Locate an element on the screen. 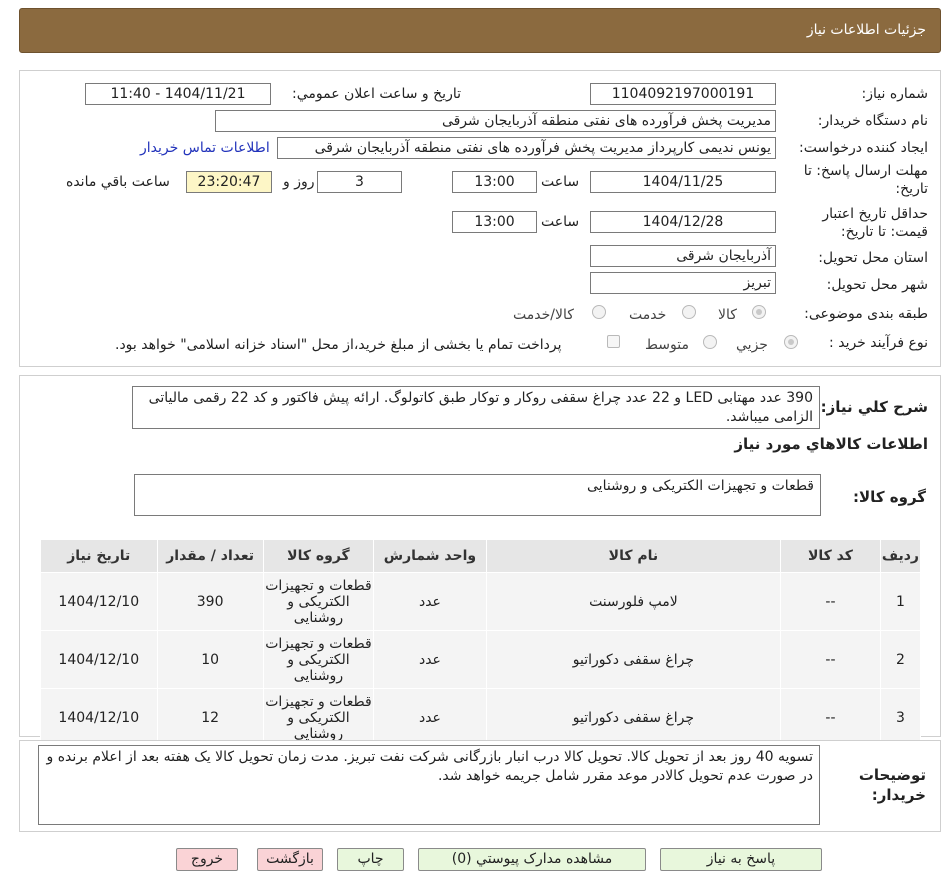 This screenshot has height=893, width=944. description-label: شرح کلي نياز: is located at coordinates (874, 407).